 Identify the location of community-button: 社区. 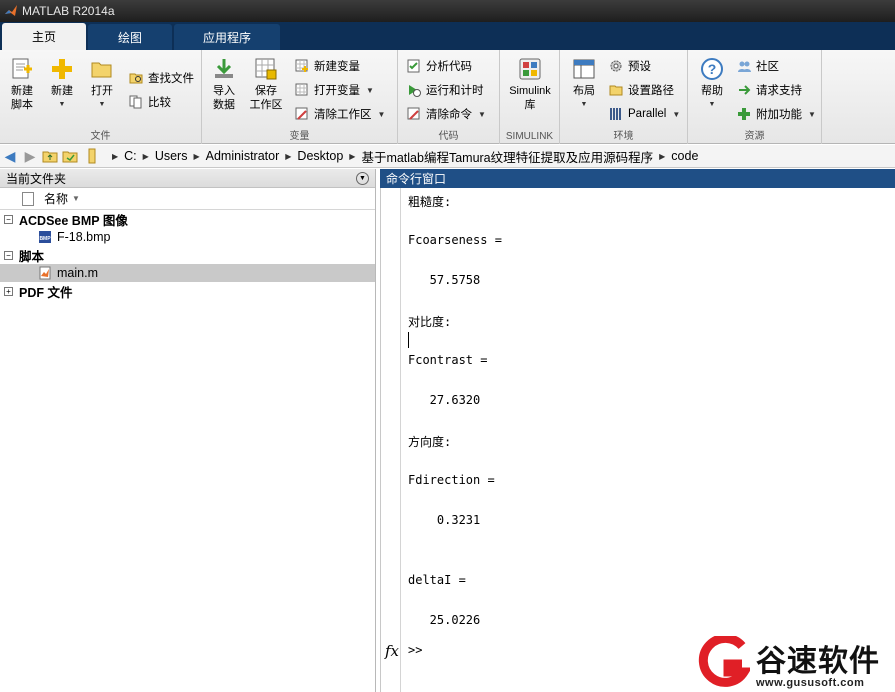
(757, 66).